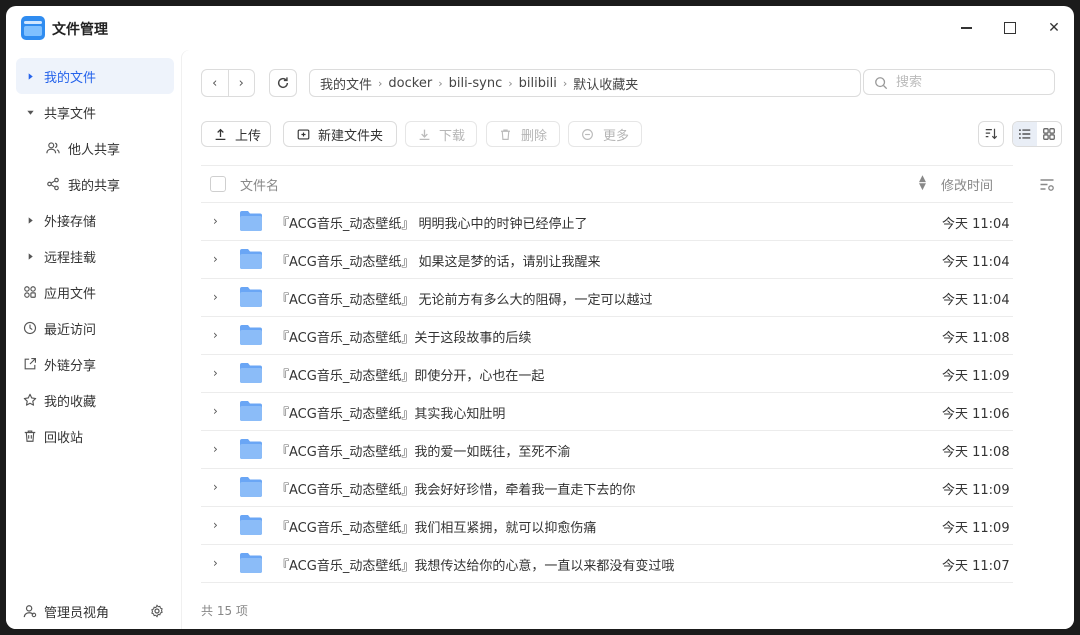  Describe the element at coordinates (30, 328) in the screenshot. I see `clock-icon` at that location.